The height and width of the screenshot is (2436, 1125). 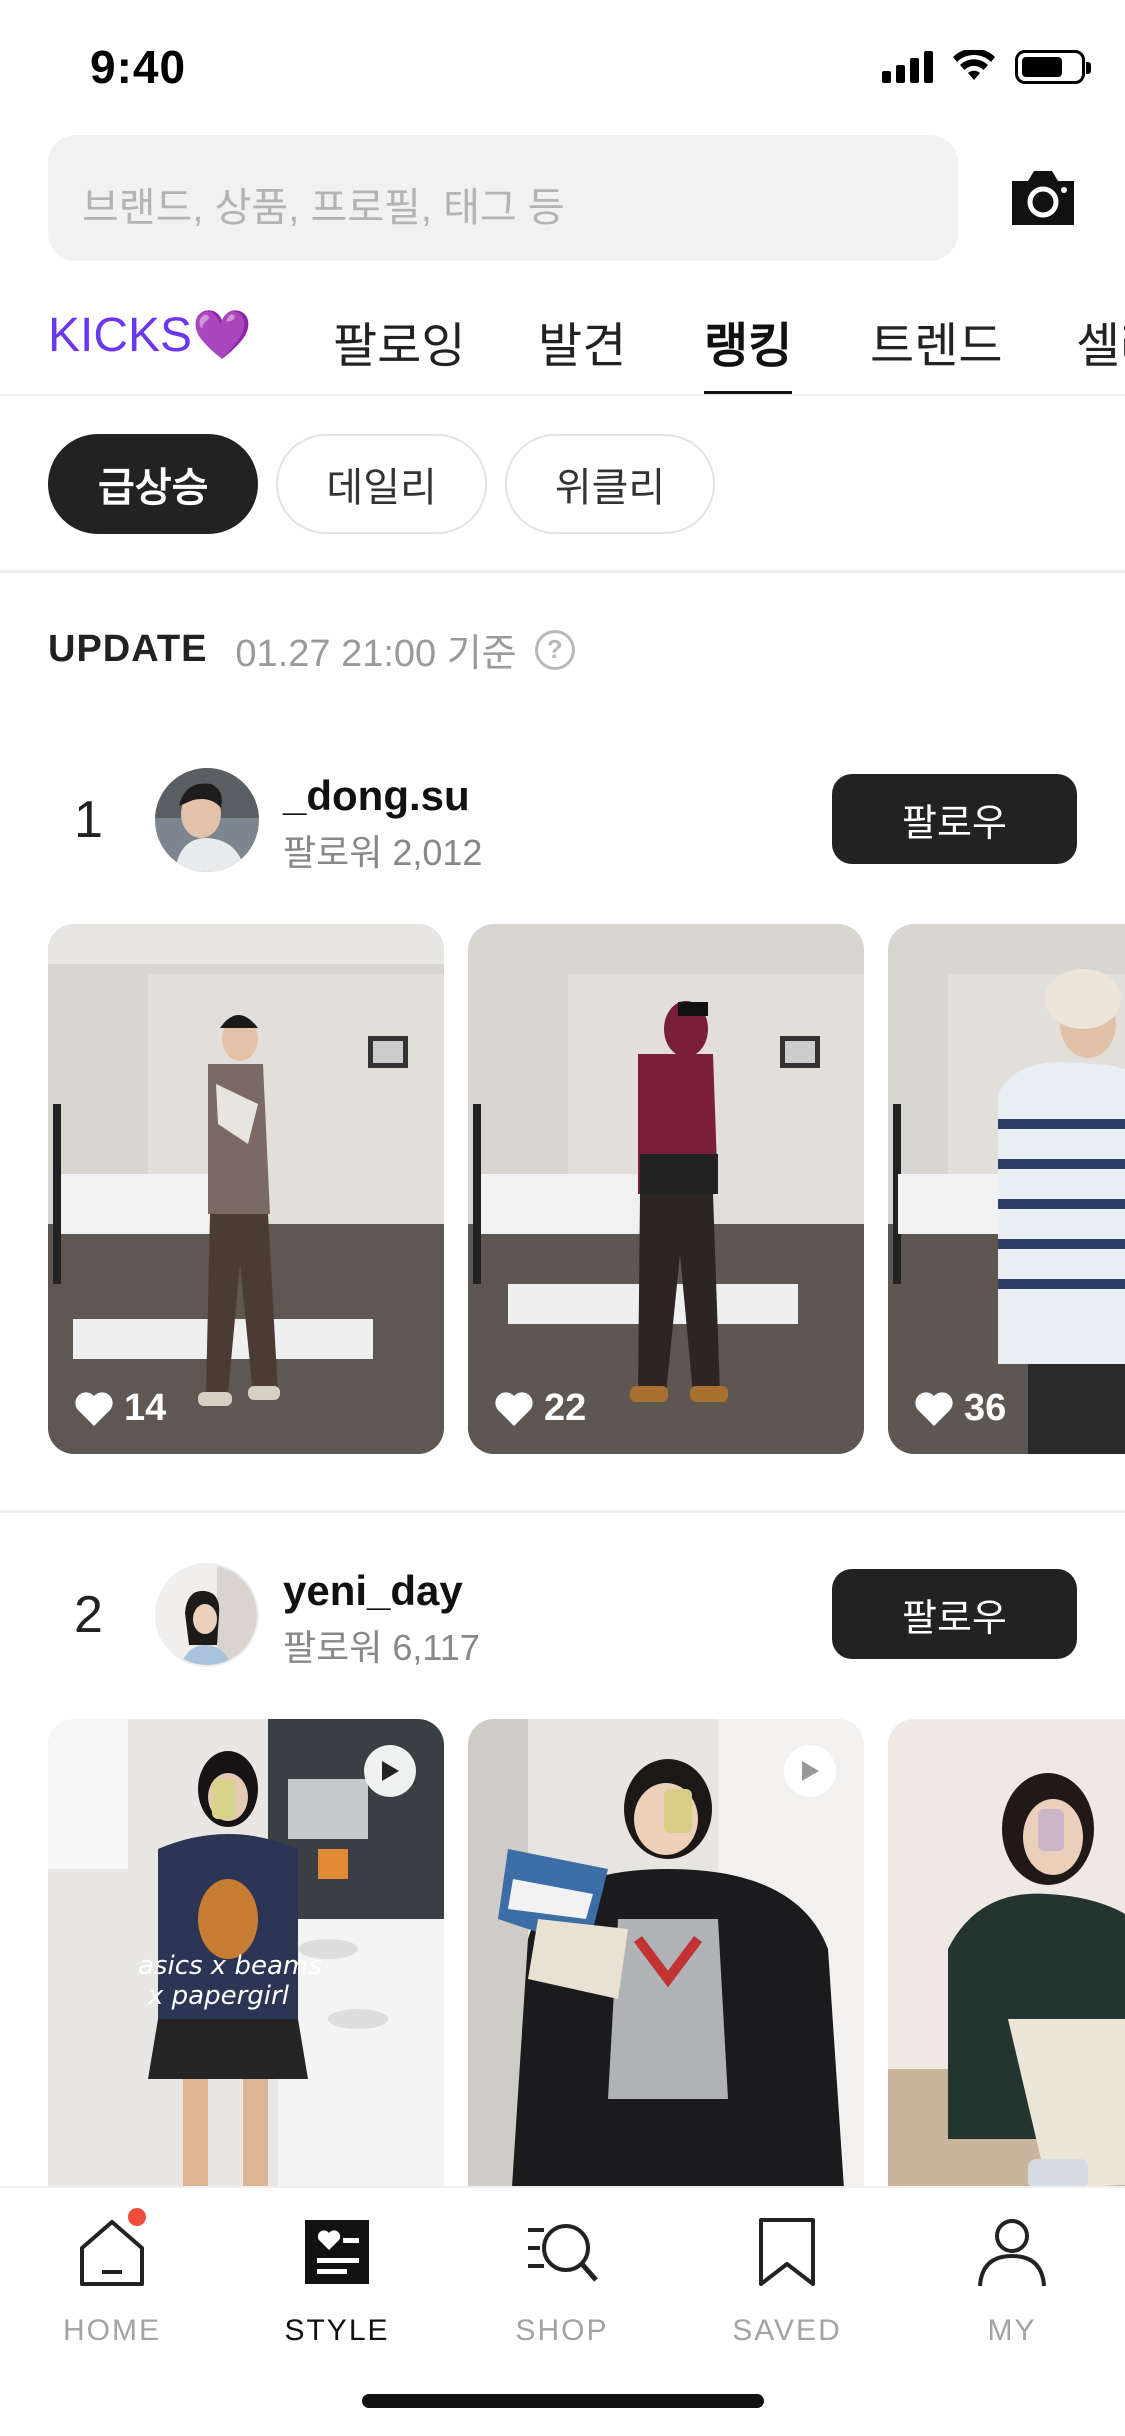 What do you see at coordinates (1100, 350) in the screenshot?
I see `tab-seller: 셀러` at bounding box center [1100, 350].